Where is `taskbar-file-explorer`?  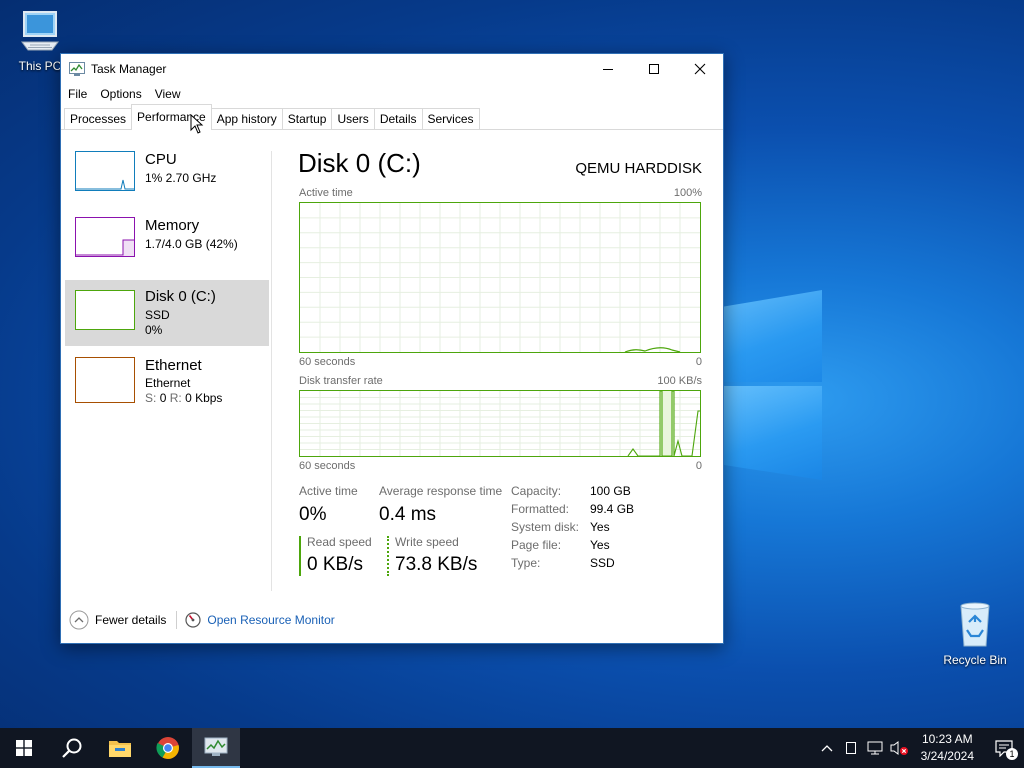 taskbar-file-explorer is located at coordinates (120, 748).